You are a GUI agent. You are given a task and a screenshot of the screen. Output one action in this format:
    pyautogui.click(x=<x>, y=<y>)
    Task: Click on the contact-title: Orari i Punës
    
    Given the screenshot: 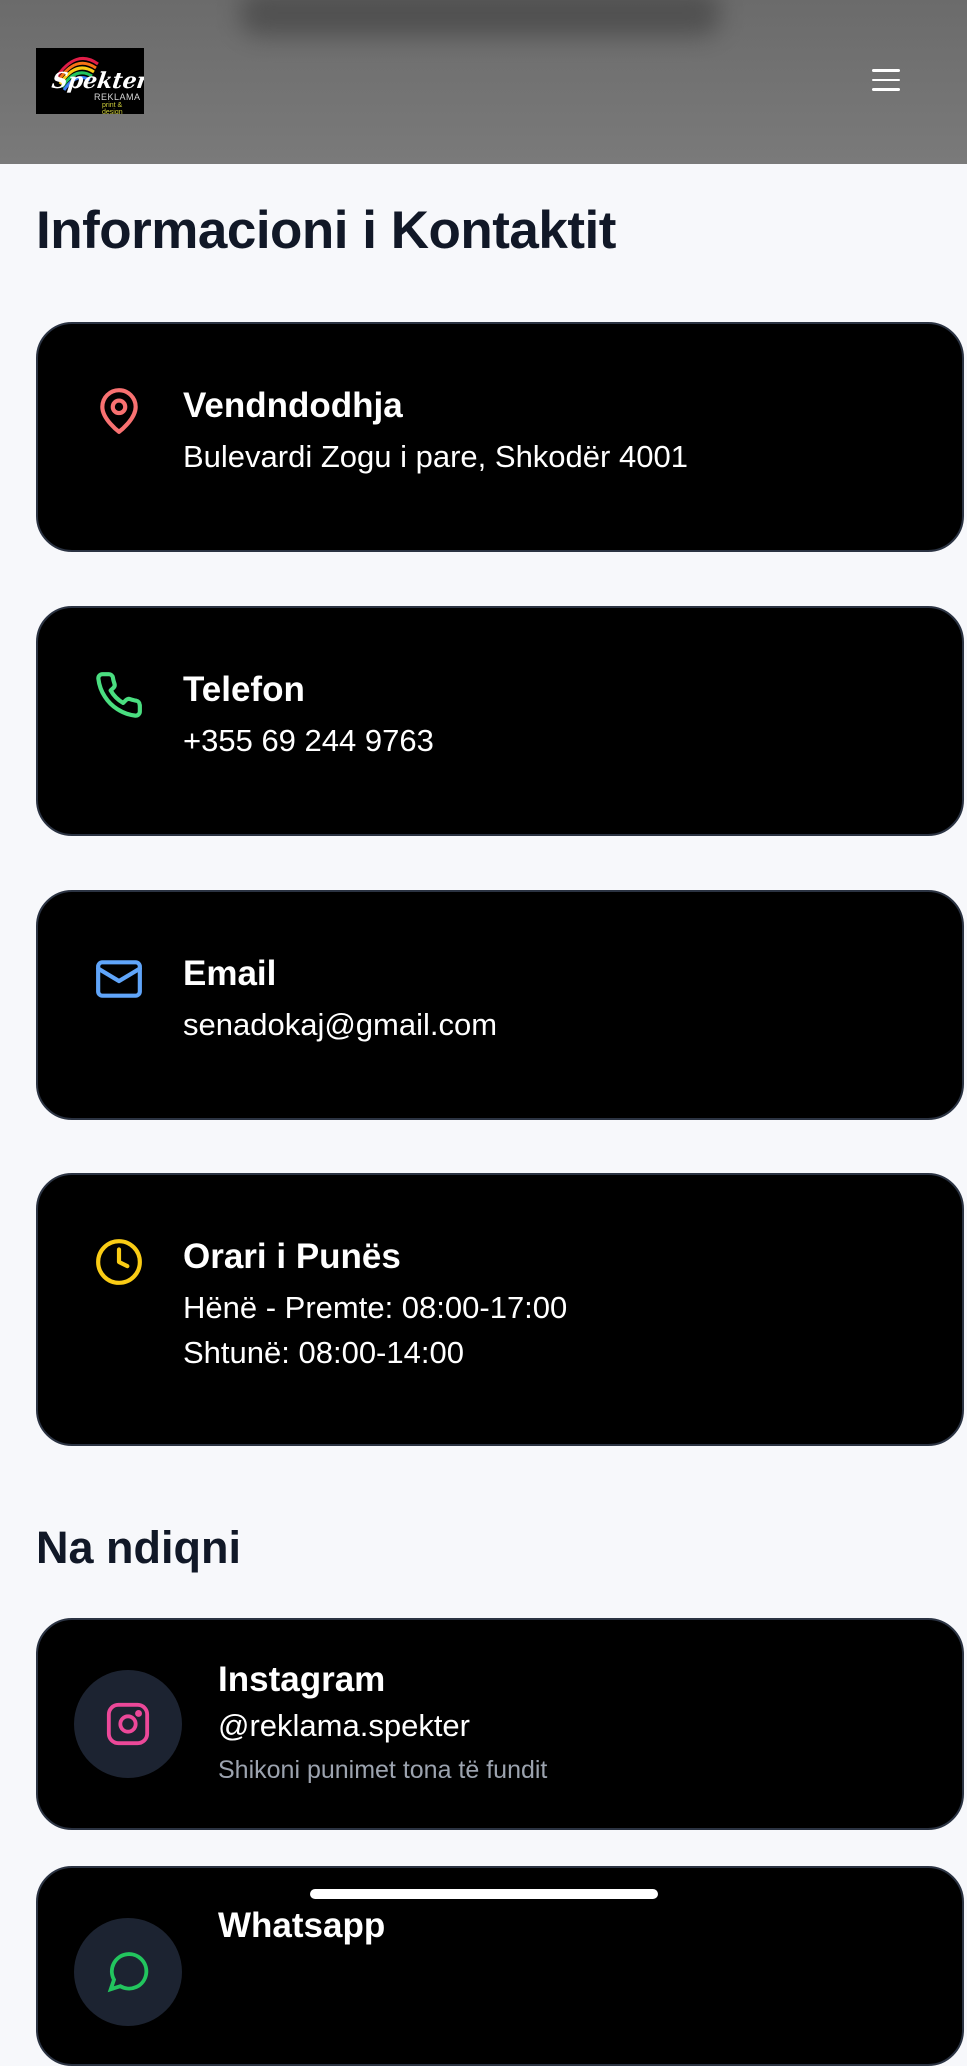 What is the action you would take?
    pyautogui.click(x=292, y=1256)
    